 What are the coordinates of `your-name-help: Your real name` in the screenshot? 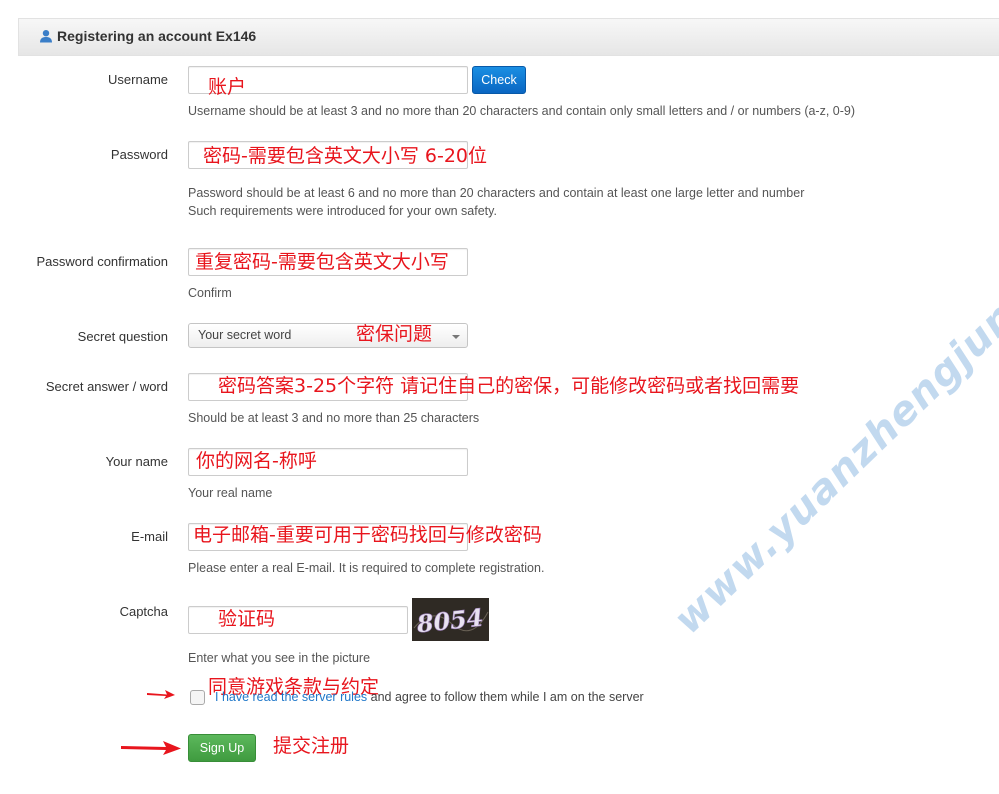 It's located at (230, 493).